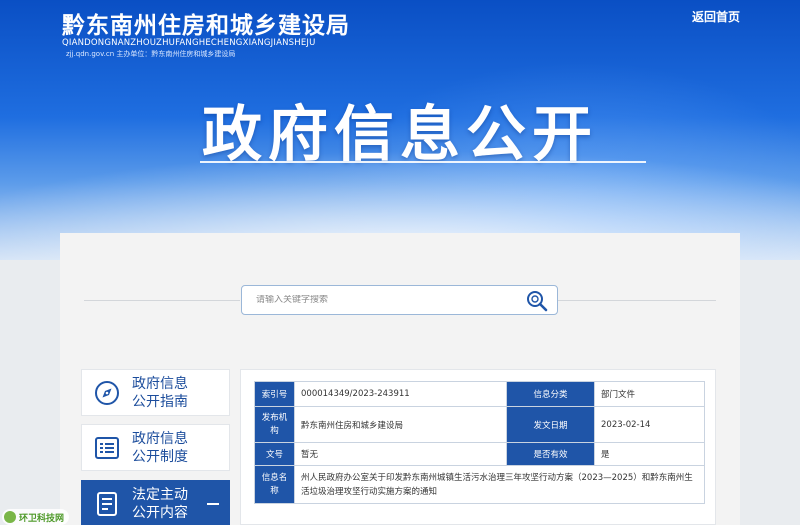  I want to click on sidebar-item-label: 政府信息 公开指南, so click(160, 392).